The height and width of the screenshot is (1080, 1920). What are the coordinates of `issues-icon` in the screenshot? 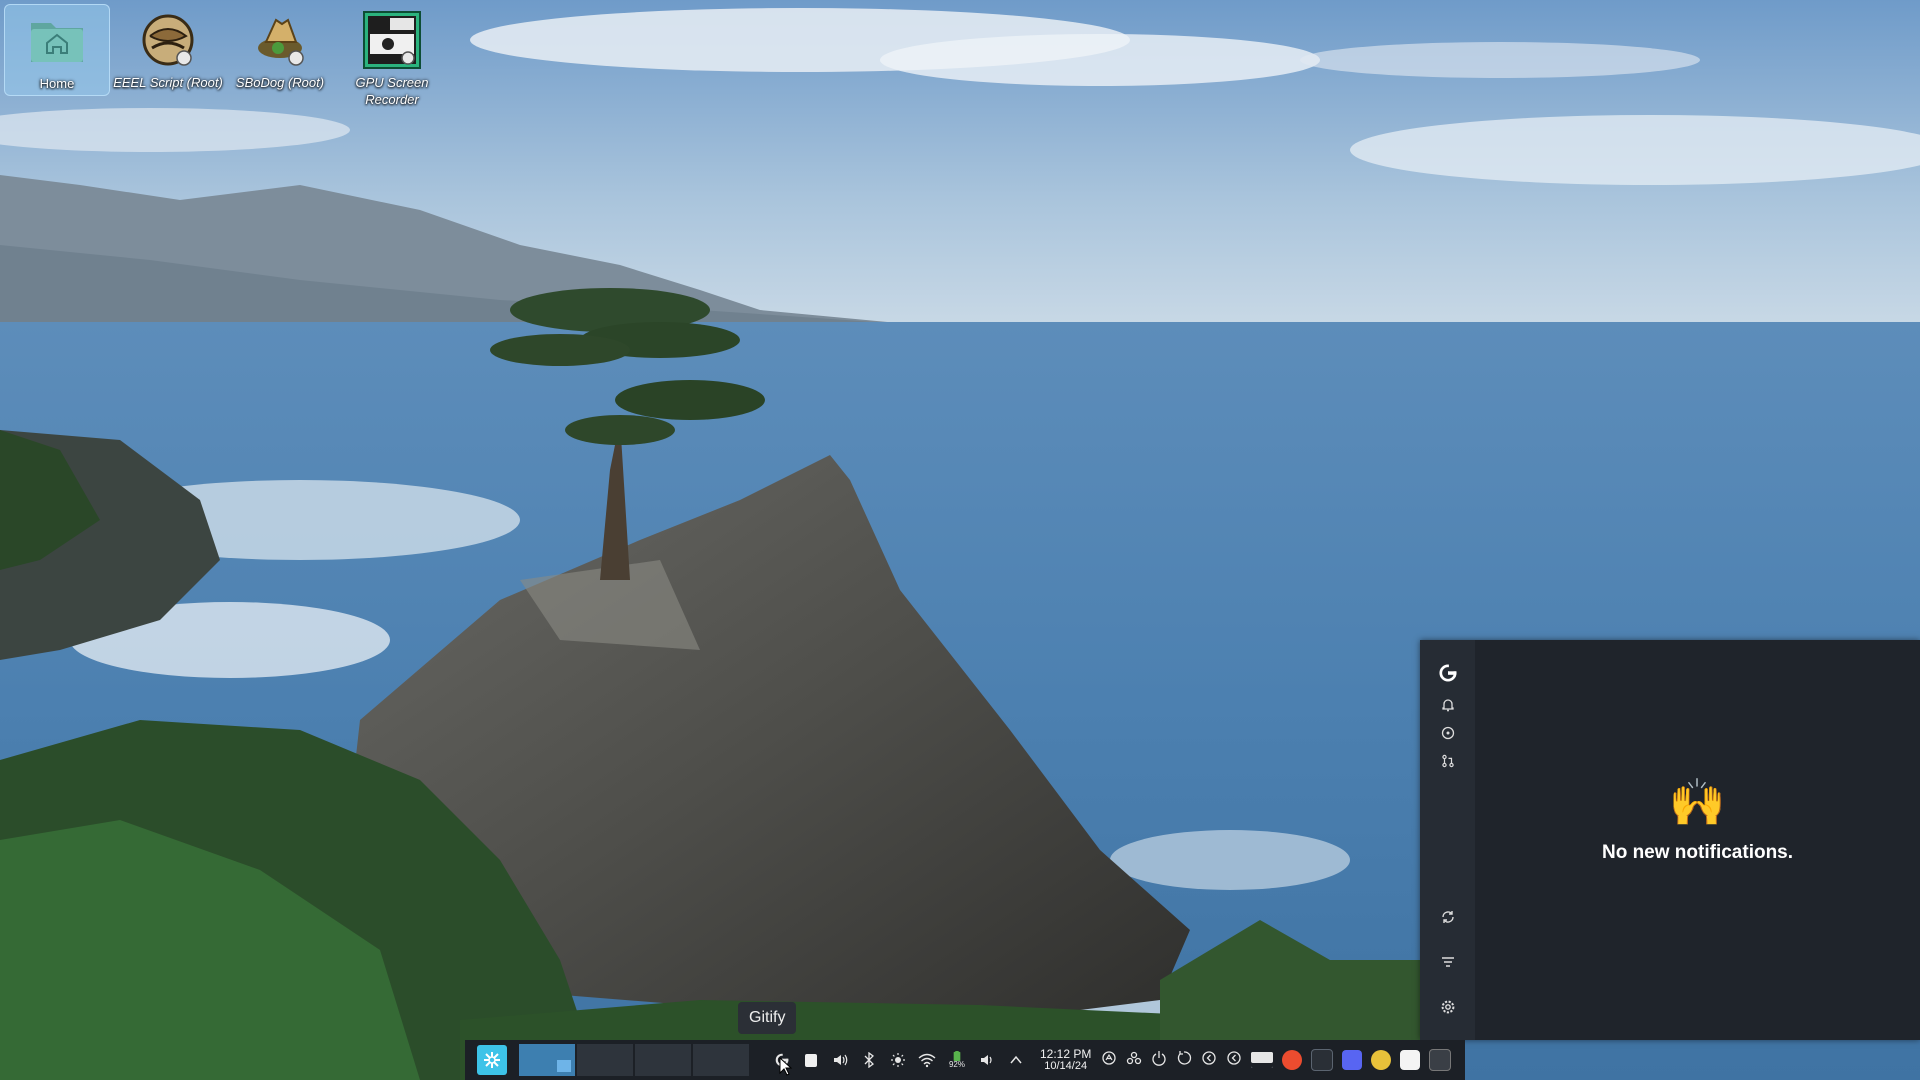 It's located at (1448, 733).